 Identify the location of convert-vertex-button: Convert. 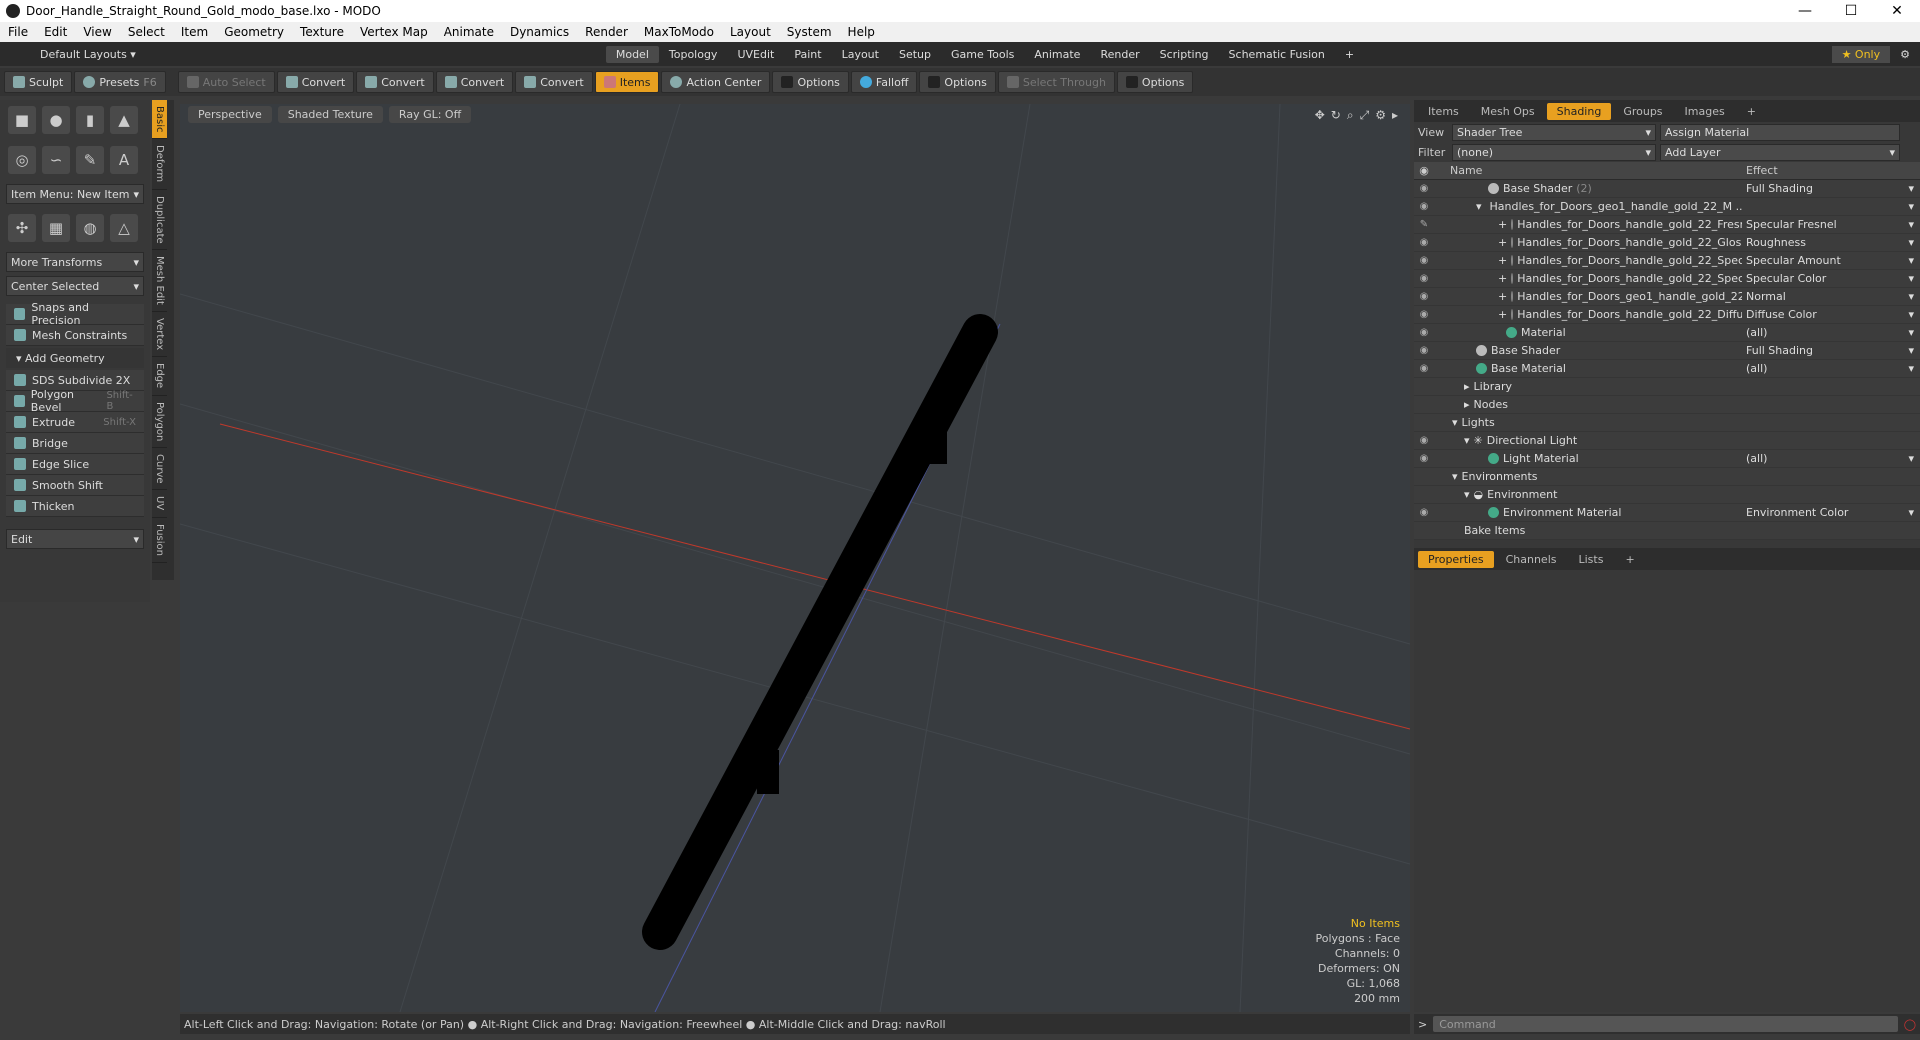
(315, 82).